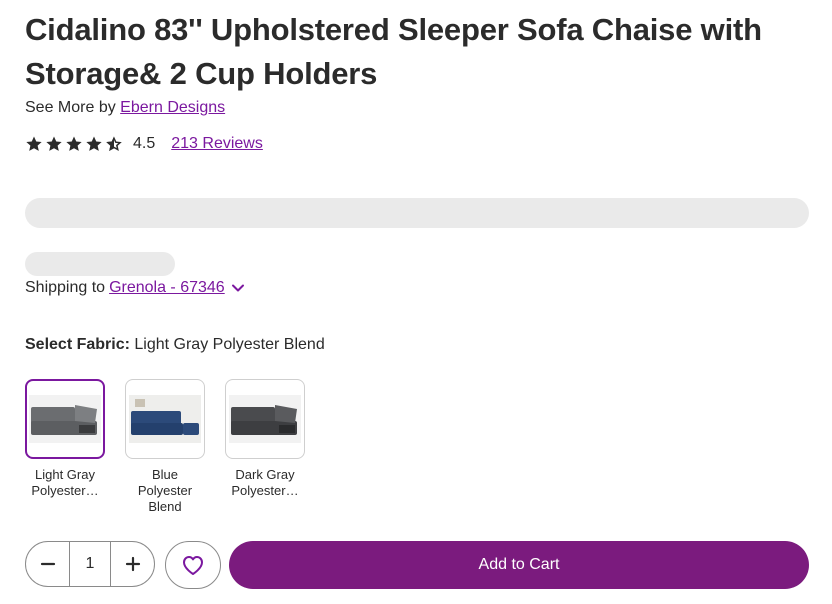 The height and width of the screenshot is (604, 832). Describe the element at coordinates (70, 107) in the screenshot. I see `see-more-prefix: See More by` at that location.